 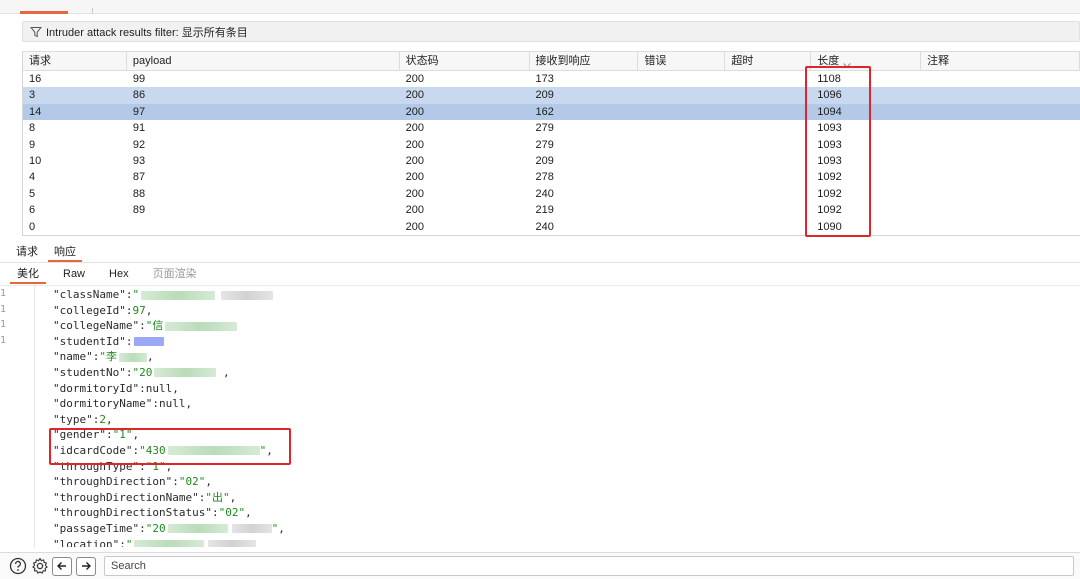 What do you see at coordinates (682, 61) in the screenshot?
I see `column-header-error: 错误` at bounding box center [682, 61].